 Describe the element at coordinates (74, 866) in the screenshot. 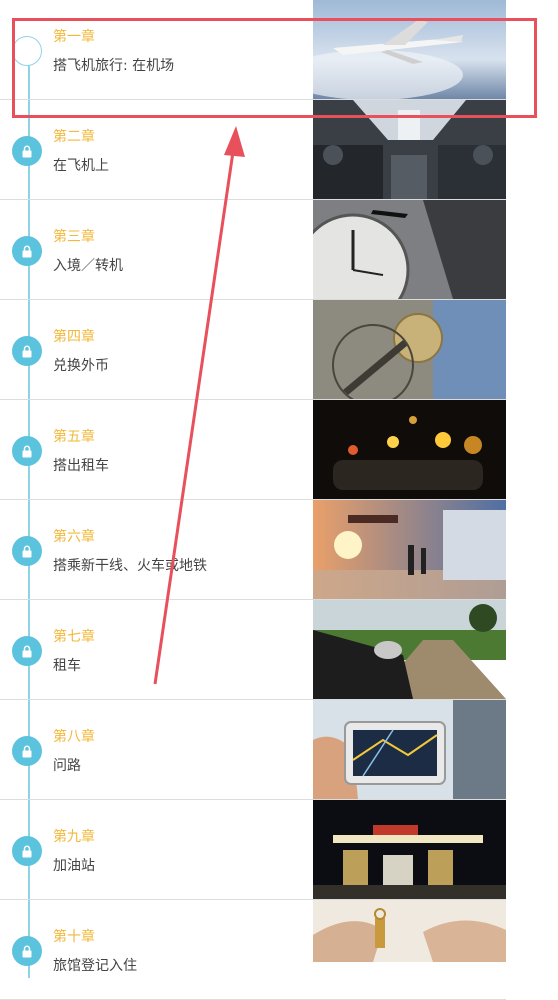

I see `chapter-title: 加油站` at that location.